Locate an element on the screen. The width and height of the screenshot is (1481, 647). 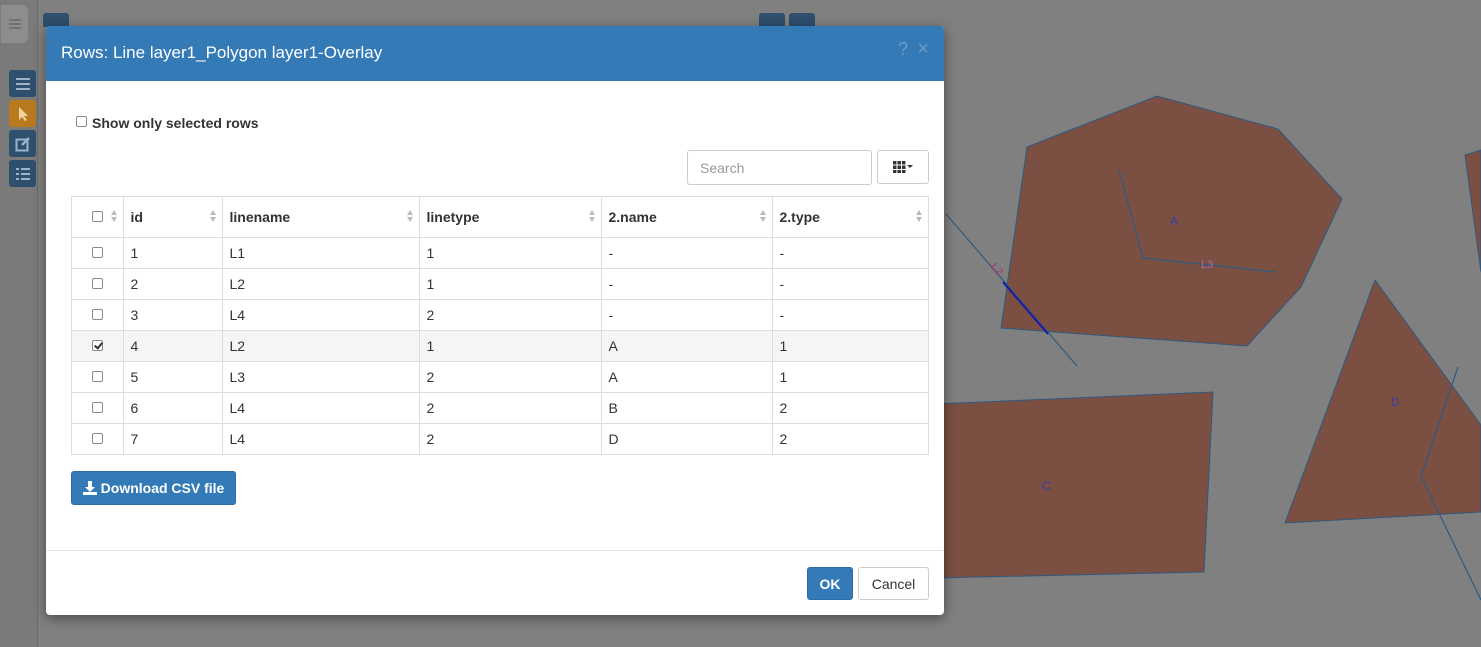
table-row: 6 L4 2 B 2 is located at coordinates (500, 408).